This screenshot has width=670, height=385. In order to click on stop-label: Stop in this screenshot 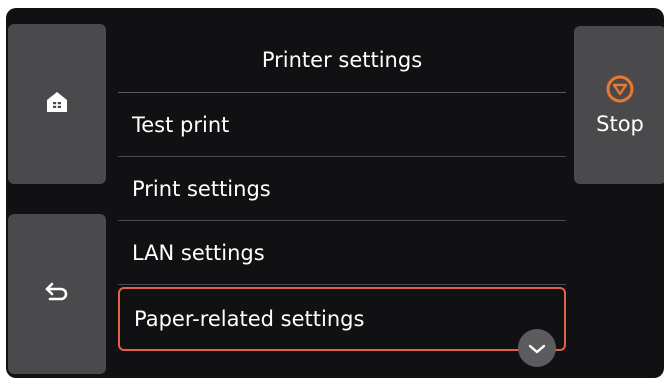, I will do `click(620, 124)`.